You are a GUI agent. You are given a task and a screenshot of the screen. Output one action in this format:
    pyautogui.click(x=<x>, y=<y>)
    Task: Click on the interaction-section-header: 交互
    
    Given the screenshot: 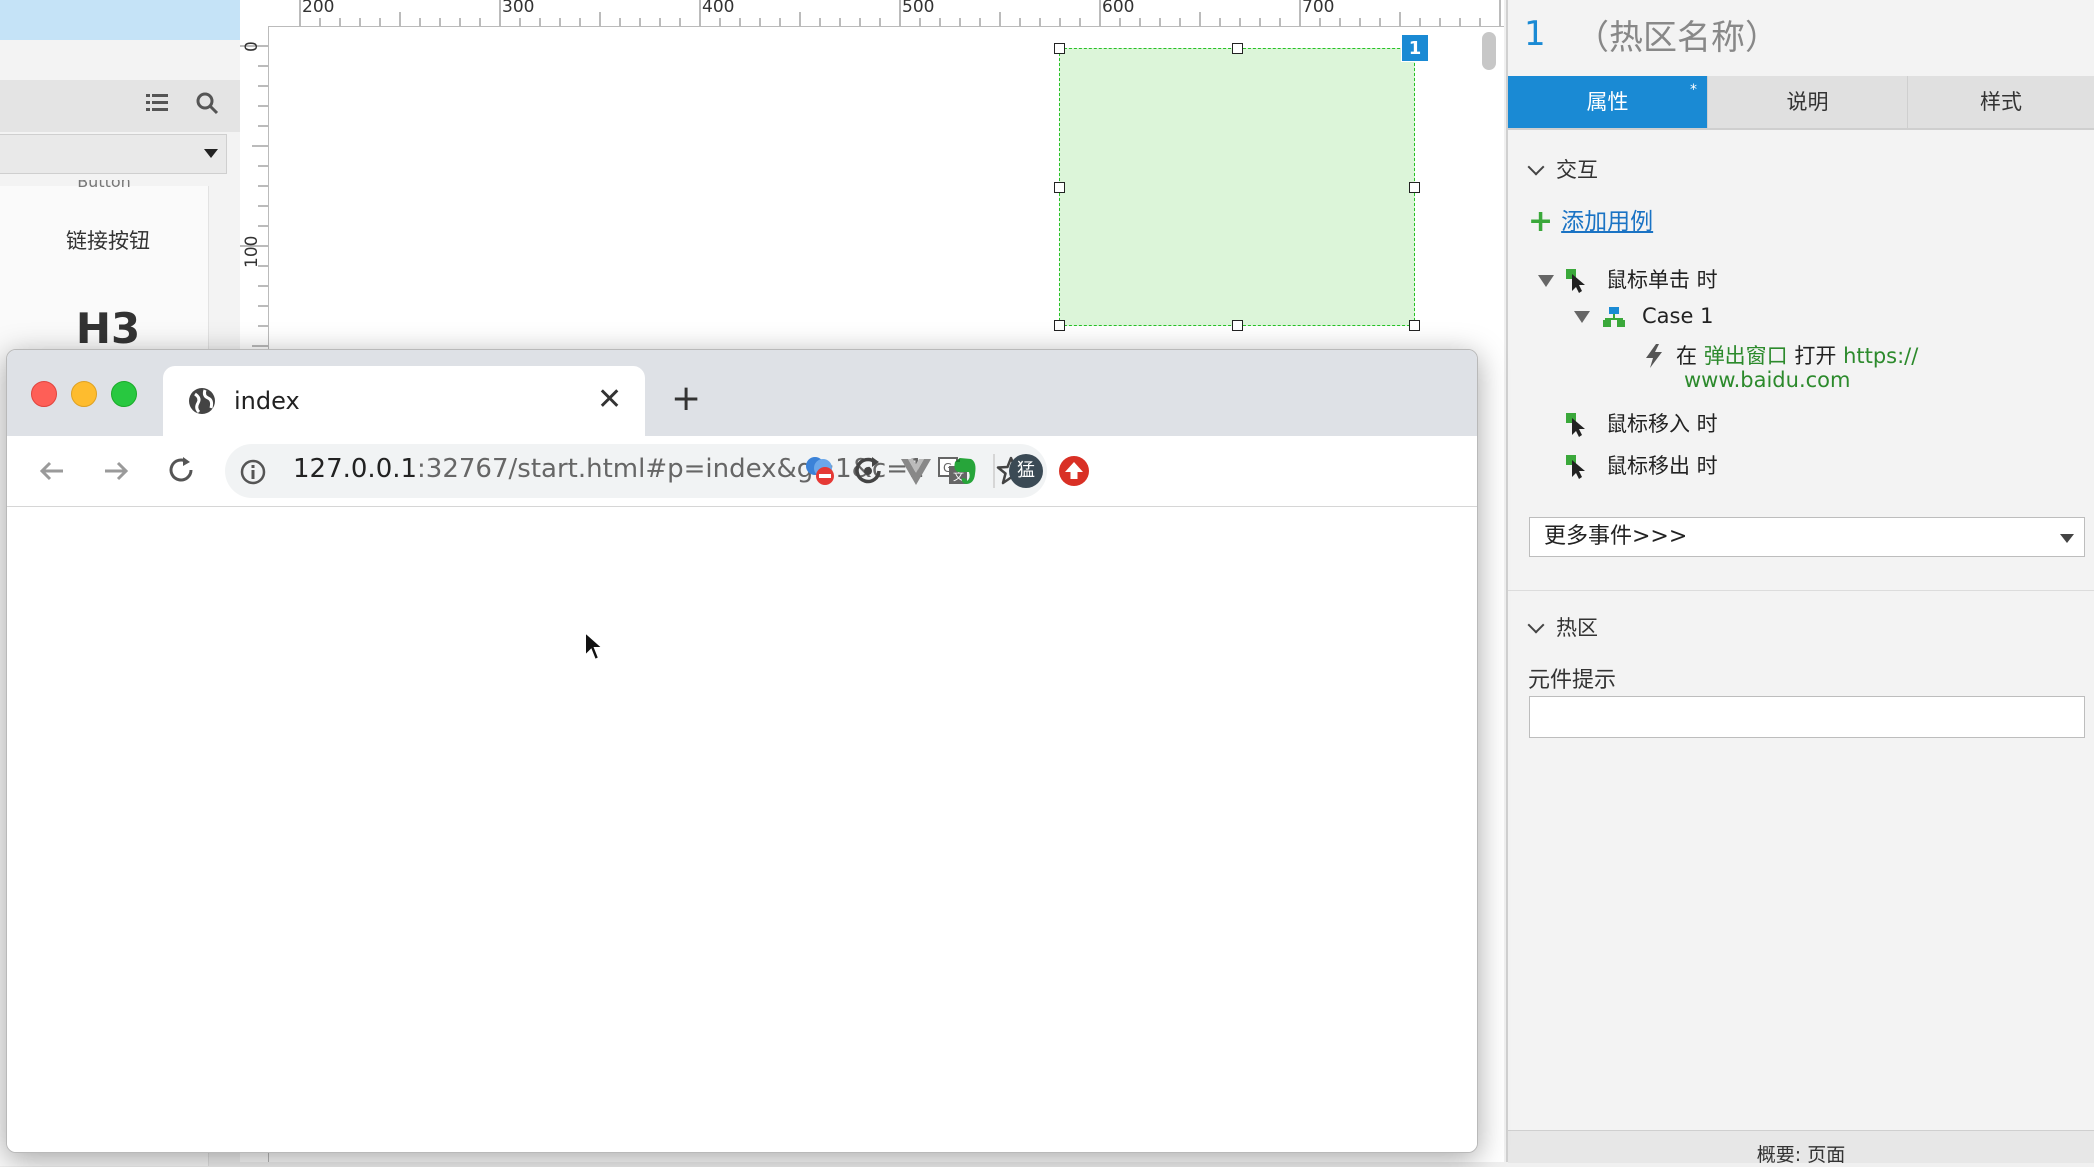 What is the action you would take?
    pyautogui.click(x=1562, y=169)
    